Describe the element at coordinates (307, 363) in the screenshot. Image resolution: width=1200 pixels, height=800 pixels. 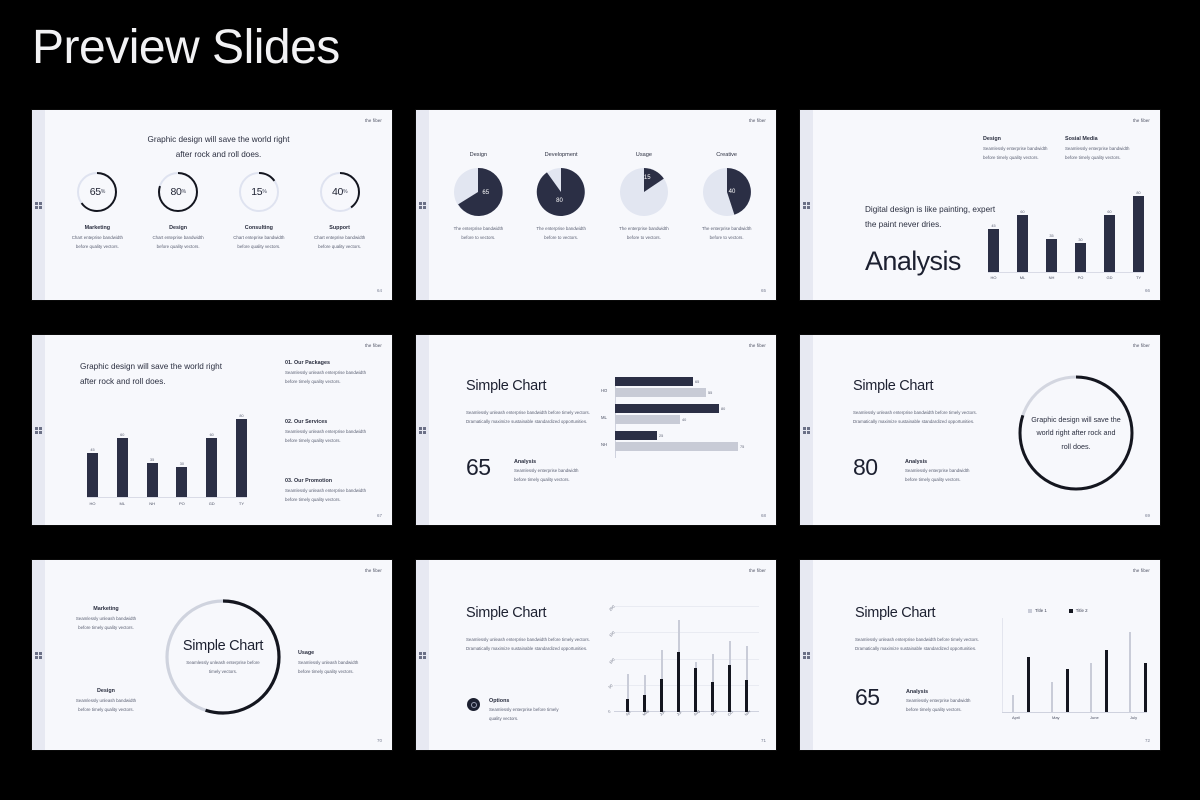
I see `note-title: 01. Our Packages` at that location.